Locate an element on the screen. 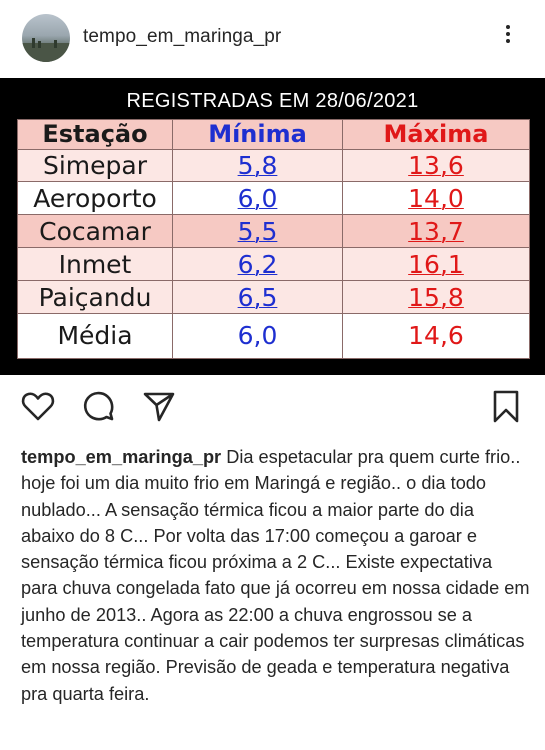 This screenshot has height=750, width=545. max-cell: 13,6 is located at coordinates (436, 165).